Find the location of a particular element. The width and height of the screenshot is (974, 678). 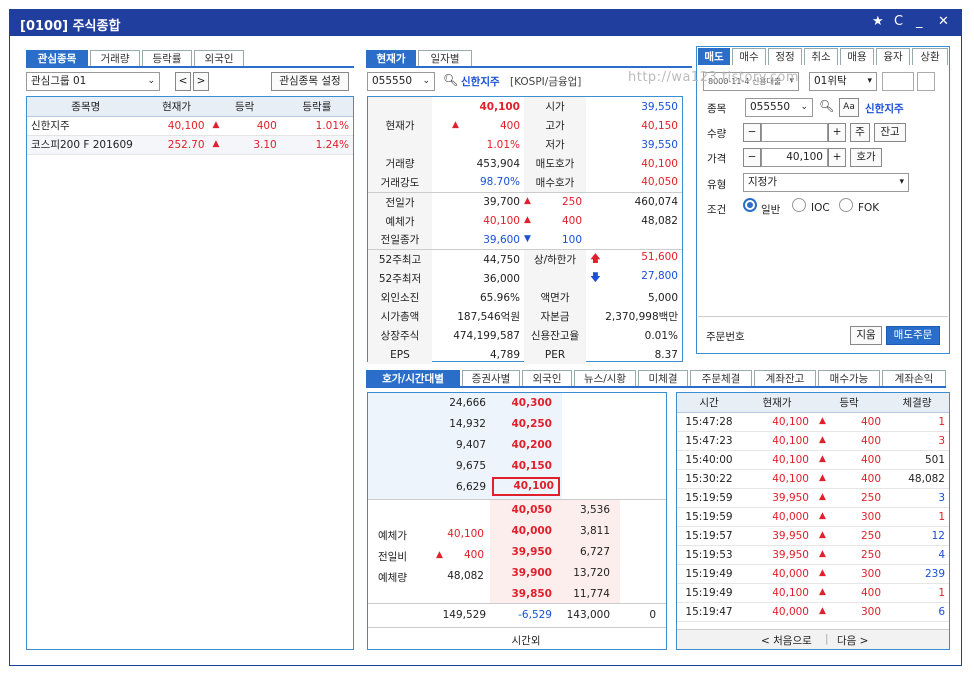

table-row: 15:19:53 39,950 ▲ 250 4 is located at coordinates (813, 555).